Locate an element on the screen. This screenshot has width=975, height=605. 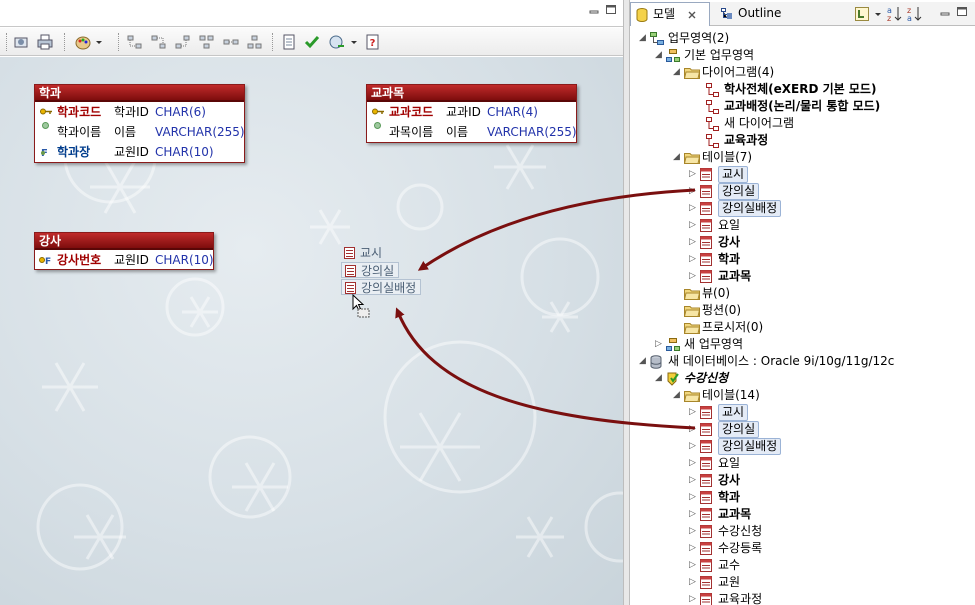
link-with-editor-icon is located at coordinates (862, 14).